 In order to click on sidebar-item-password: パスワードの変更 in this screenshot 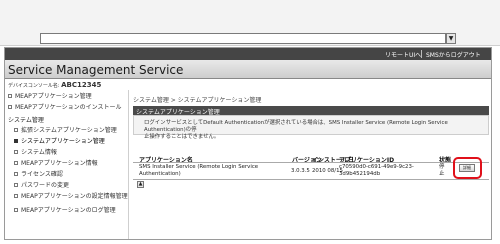, I will do `click(41, 184)`.